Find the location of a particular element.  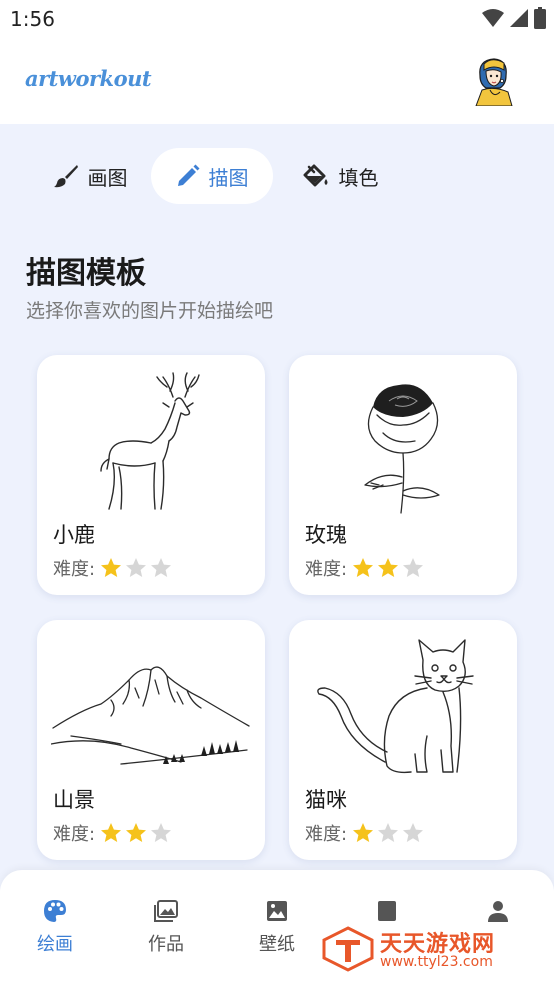

template-card-cat: 猫咪 难度: is located at coordinates (403, 740).